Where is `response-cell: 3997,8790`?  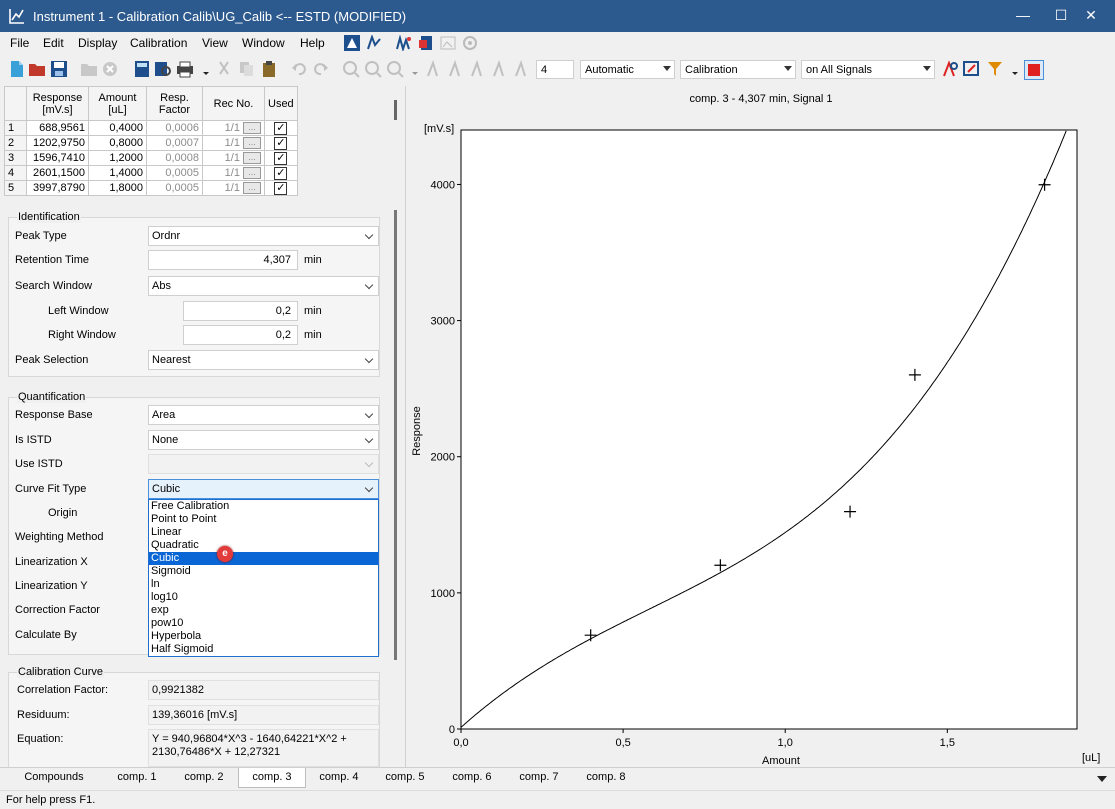 response-cell: 3997,8790 is located at coordinates (57, 188).